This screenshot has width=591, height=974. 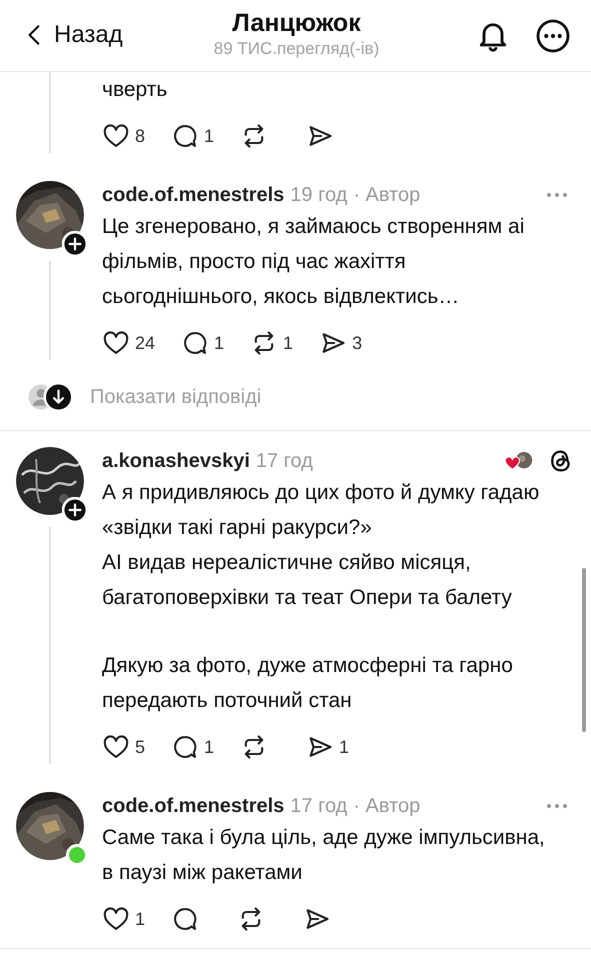 I want to click on like-button: 1, so click(x=124, y=919).